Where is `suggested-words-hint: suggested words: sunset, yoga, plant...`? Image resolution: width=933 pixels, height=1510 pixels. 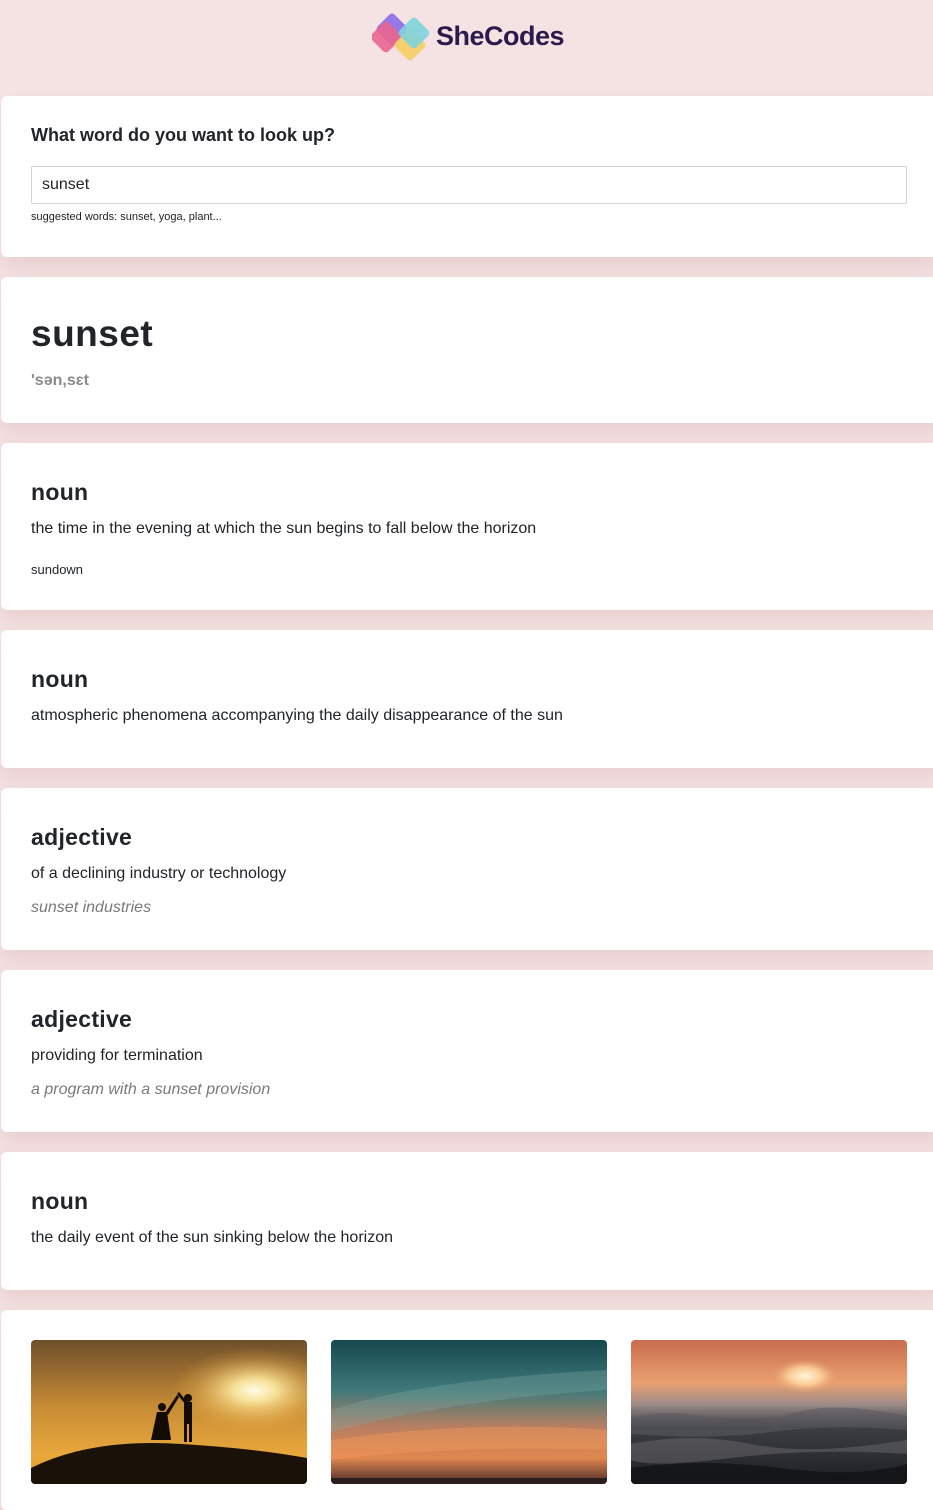
suggested-words-hint: suggested words: sunset, yoga, plant... is located at coordinates (126, 217).